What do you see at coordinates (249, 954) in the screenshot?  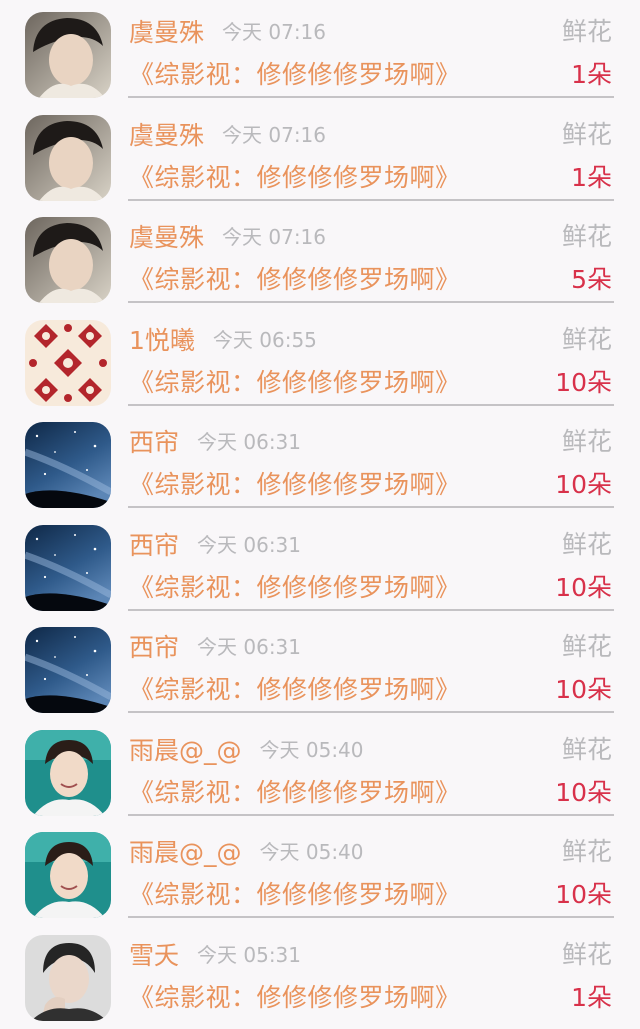 I see `timestamp: 今天 05:31` at bounding box center [249, 954].